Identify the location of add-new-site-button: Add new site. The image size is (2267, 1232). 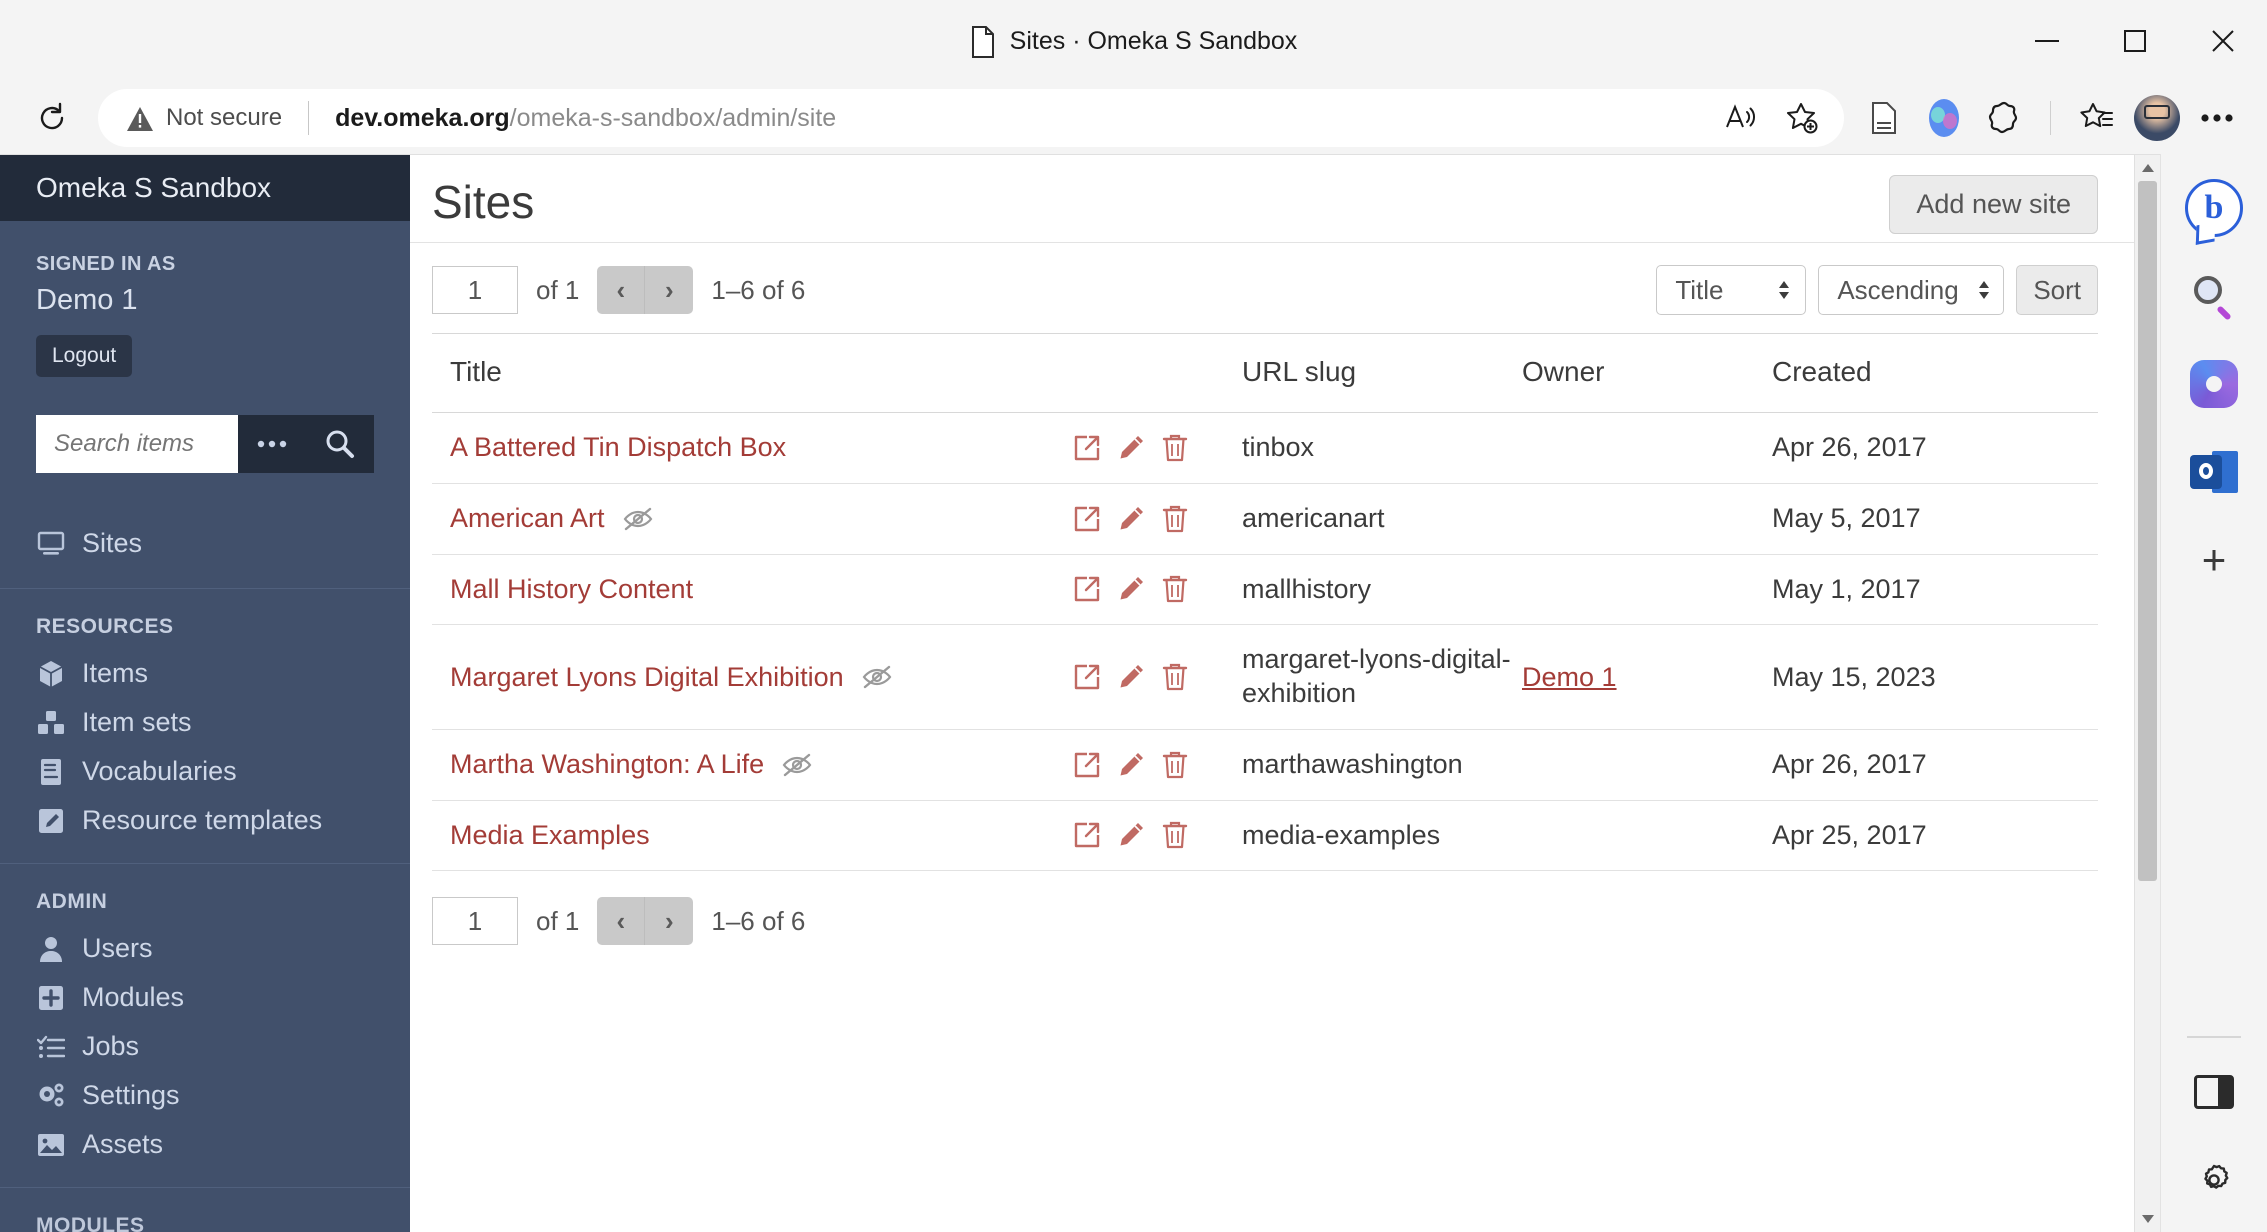
(1993, 204).